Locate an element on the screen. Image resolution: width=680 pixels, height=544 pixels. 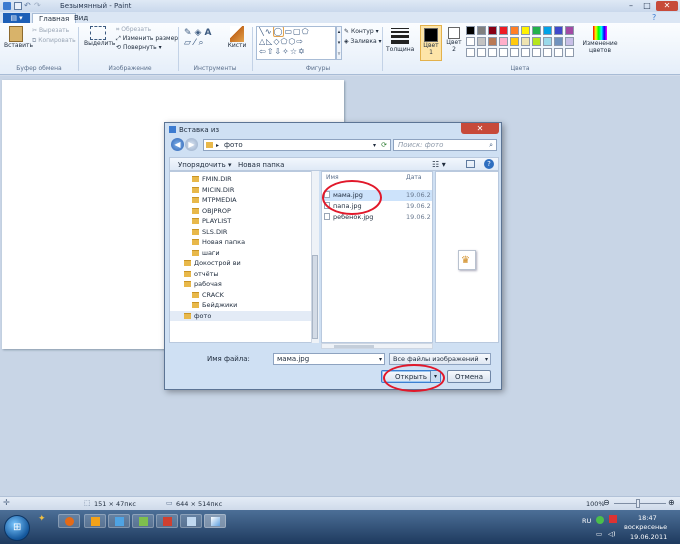
view-options-icon: ☷ ▾ is located at coordinates (439, 164).